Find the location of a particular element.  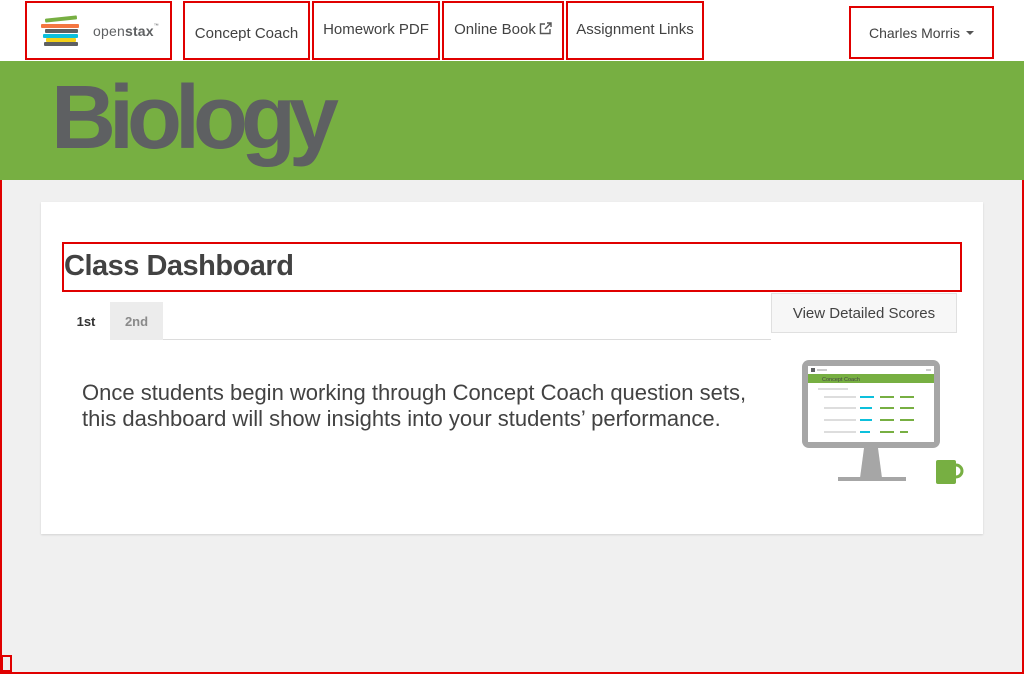

openstax-logo-link: openstax™ is located at coordinates (98, 30).